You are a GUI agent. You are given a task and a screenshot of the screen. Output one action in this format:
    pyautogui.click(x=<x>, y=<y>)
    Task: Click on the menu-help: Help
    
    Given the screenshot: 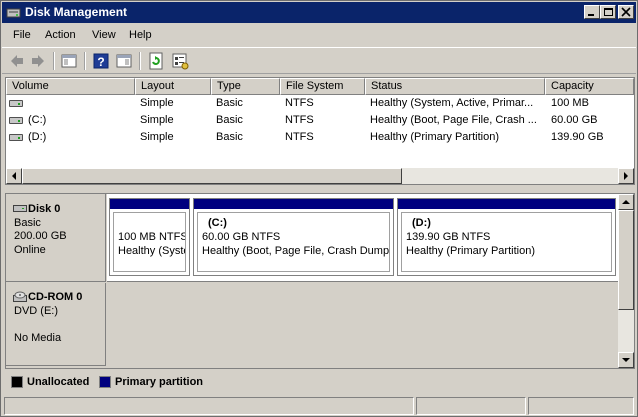 What is the action you would take?
    pyautogui.click(x=140, y=35)
    